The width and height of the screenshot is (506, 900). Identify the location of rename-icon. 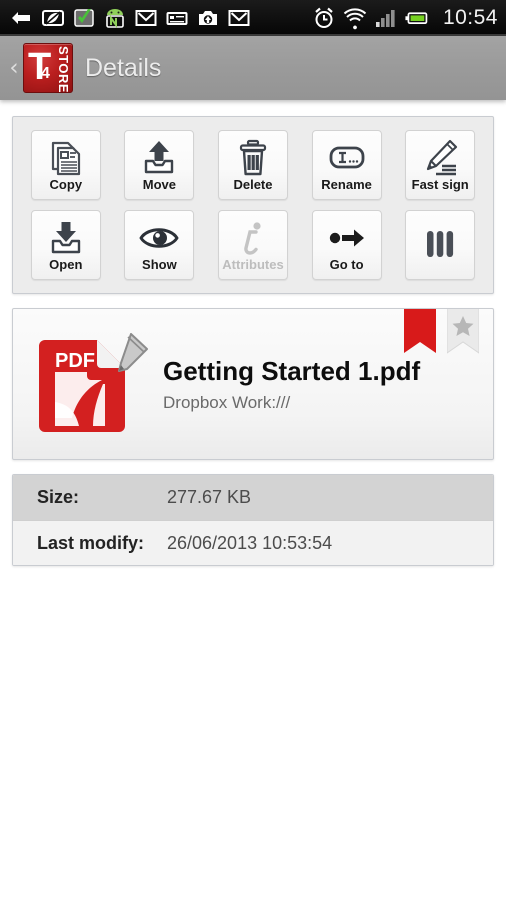
(346, 157).